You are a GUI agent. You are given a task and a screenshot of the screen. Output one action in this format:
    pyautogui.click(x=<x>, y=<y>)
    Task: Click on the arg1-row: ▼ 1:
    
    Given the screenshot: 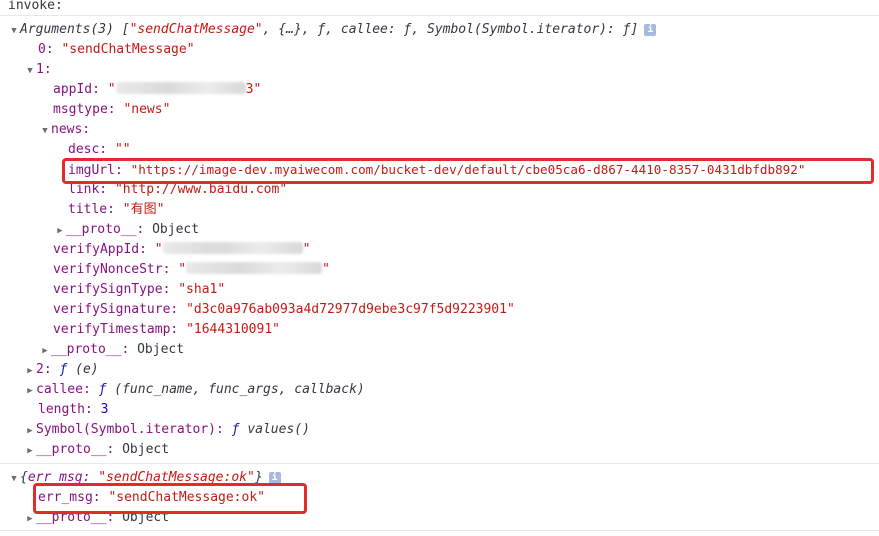 What is the action you would take?
    pyautogui.click(x=37, y=70)
    